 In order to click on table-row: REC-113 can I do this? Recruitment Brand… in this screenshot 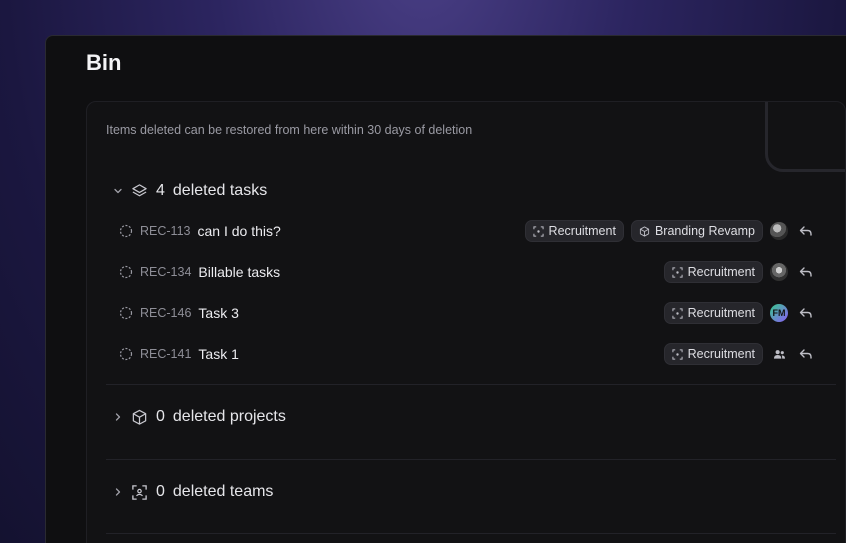, I will do `click(471, 231)`.